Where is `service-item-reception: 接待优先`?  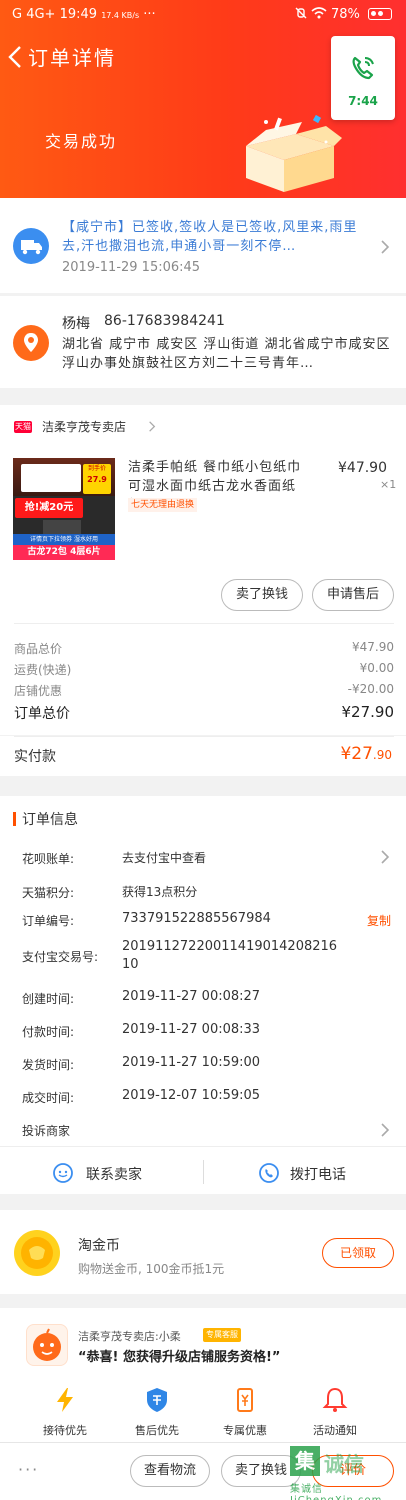
service-item-reception: 接待优先 is located at coordinates (65, 1412).